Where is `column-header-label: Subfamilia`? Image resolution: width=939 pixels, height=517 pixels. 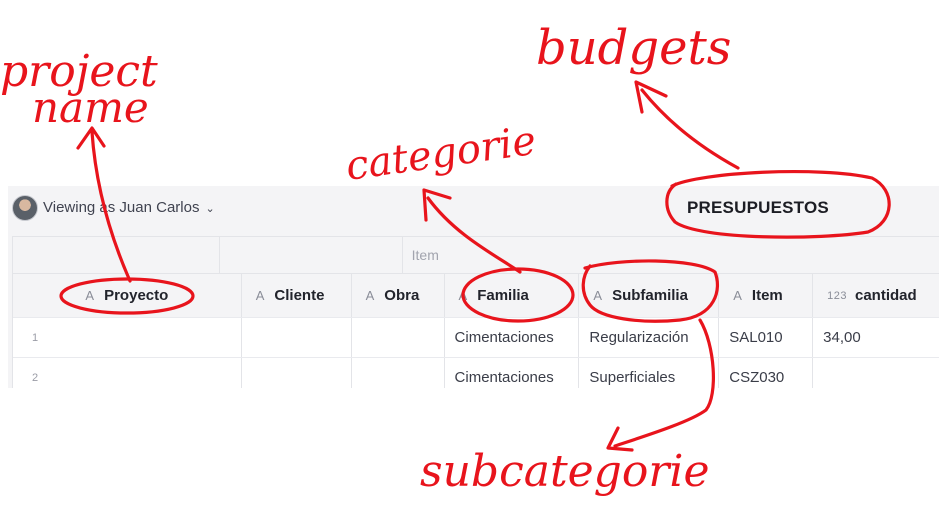
column-header-label: Subfamilia is located at coordinates (650, 295).